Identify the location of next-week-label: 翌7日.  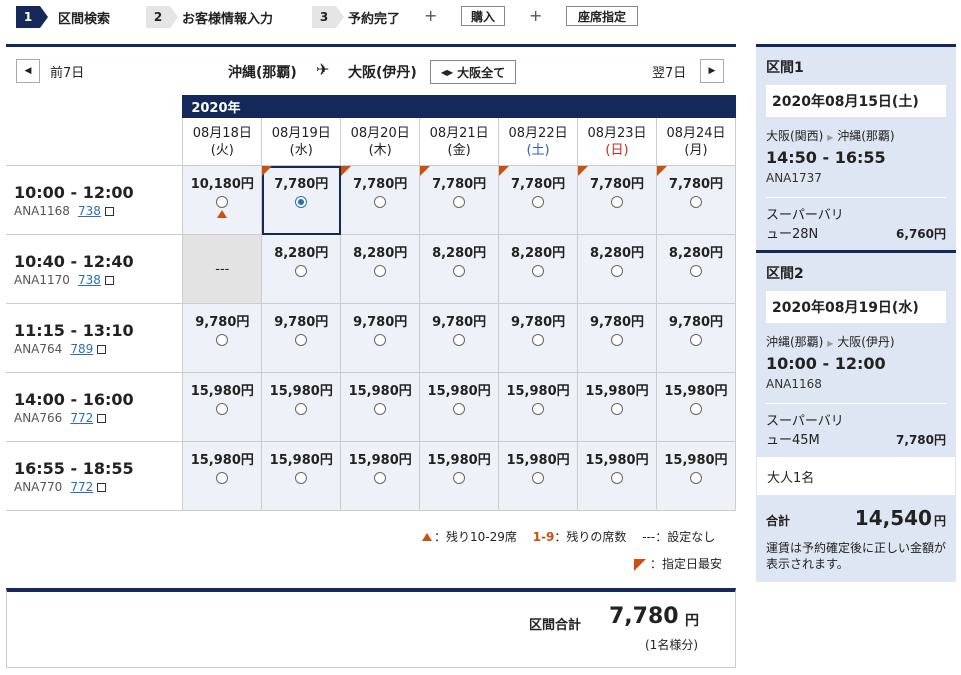
(669, 71).